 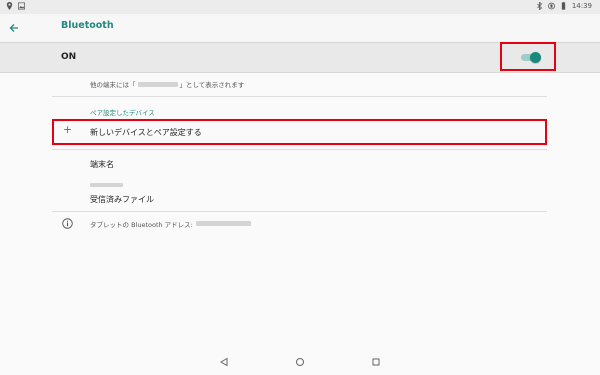 I want to click on address-label: タブレットの Bluetooth アドレス:, so click(x=141, y=224).